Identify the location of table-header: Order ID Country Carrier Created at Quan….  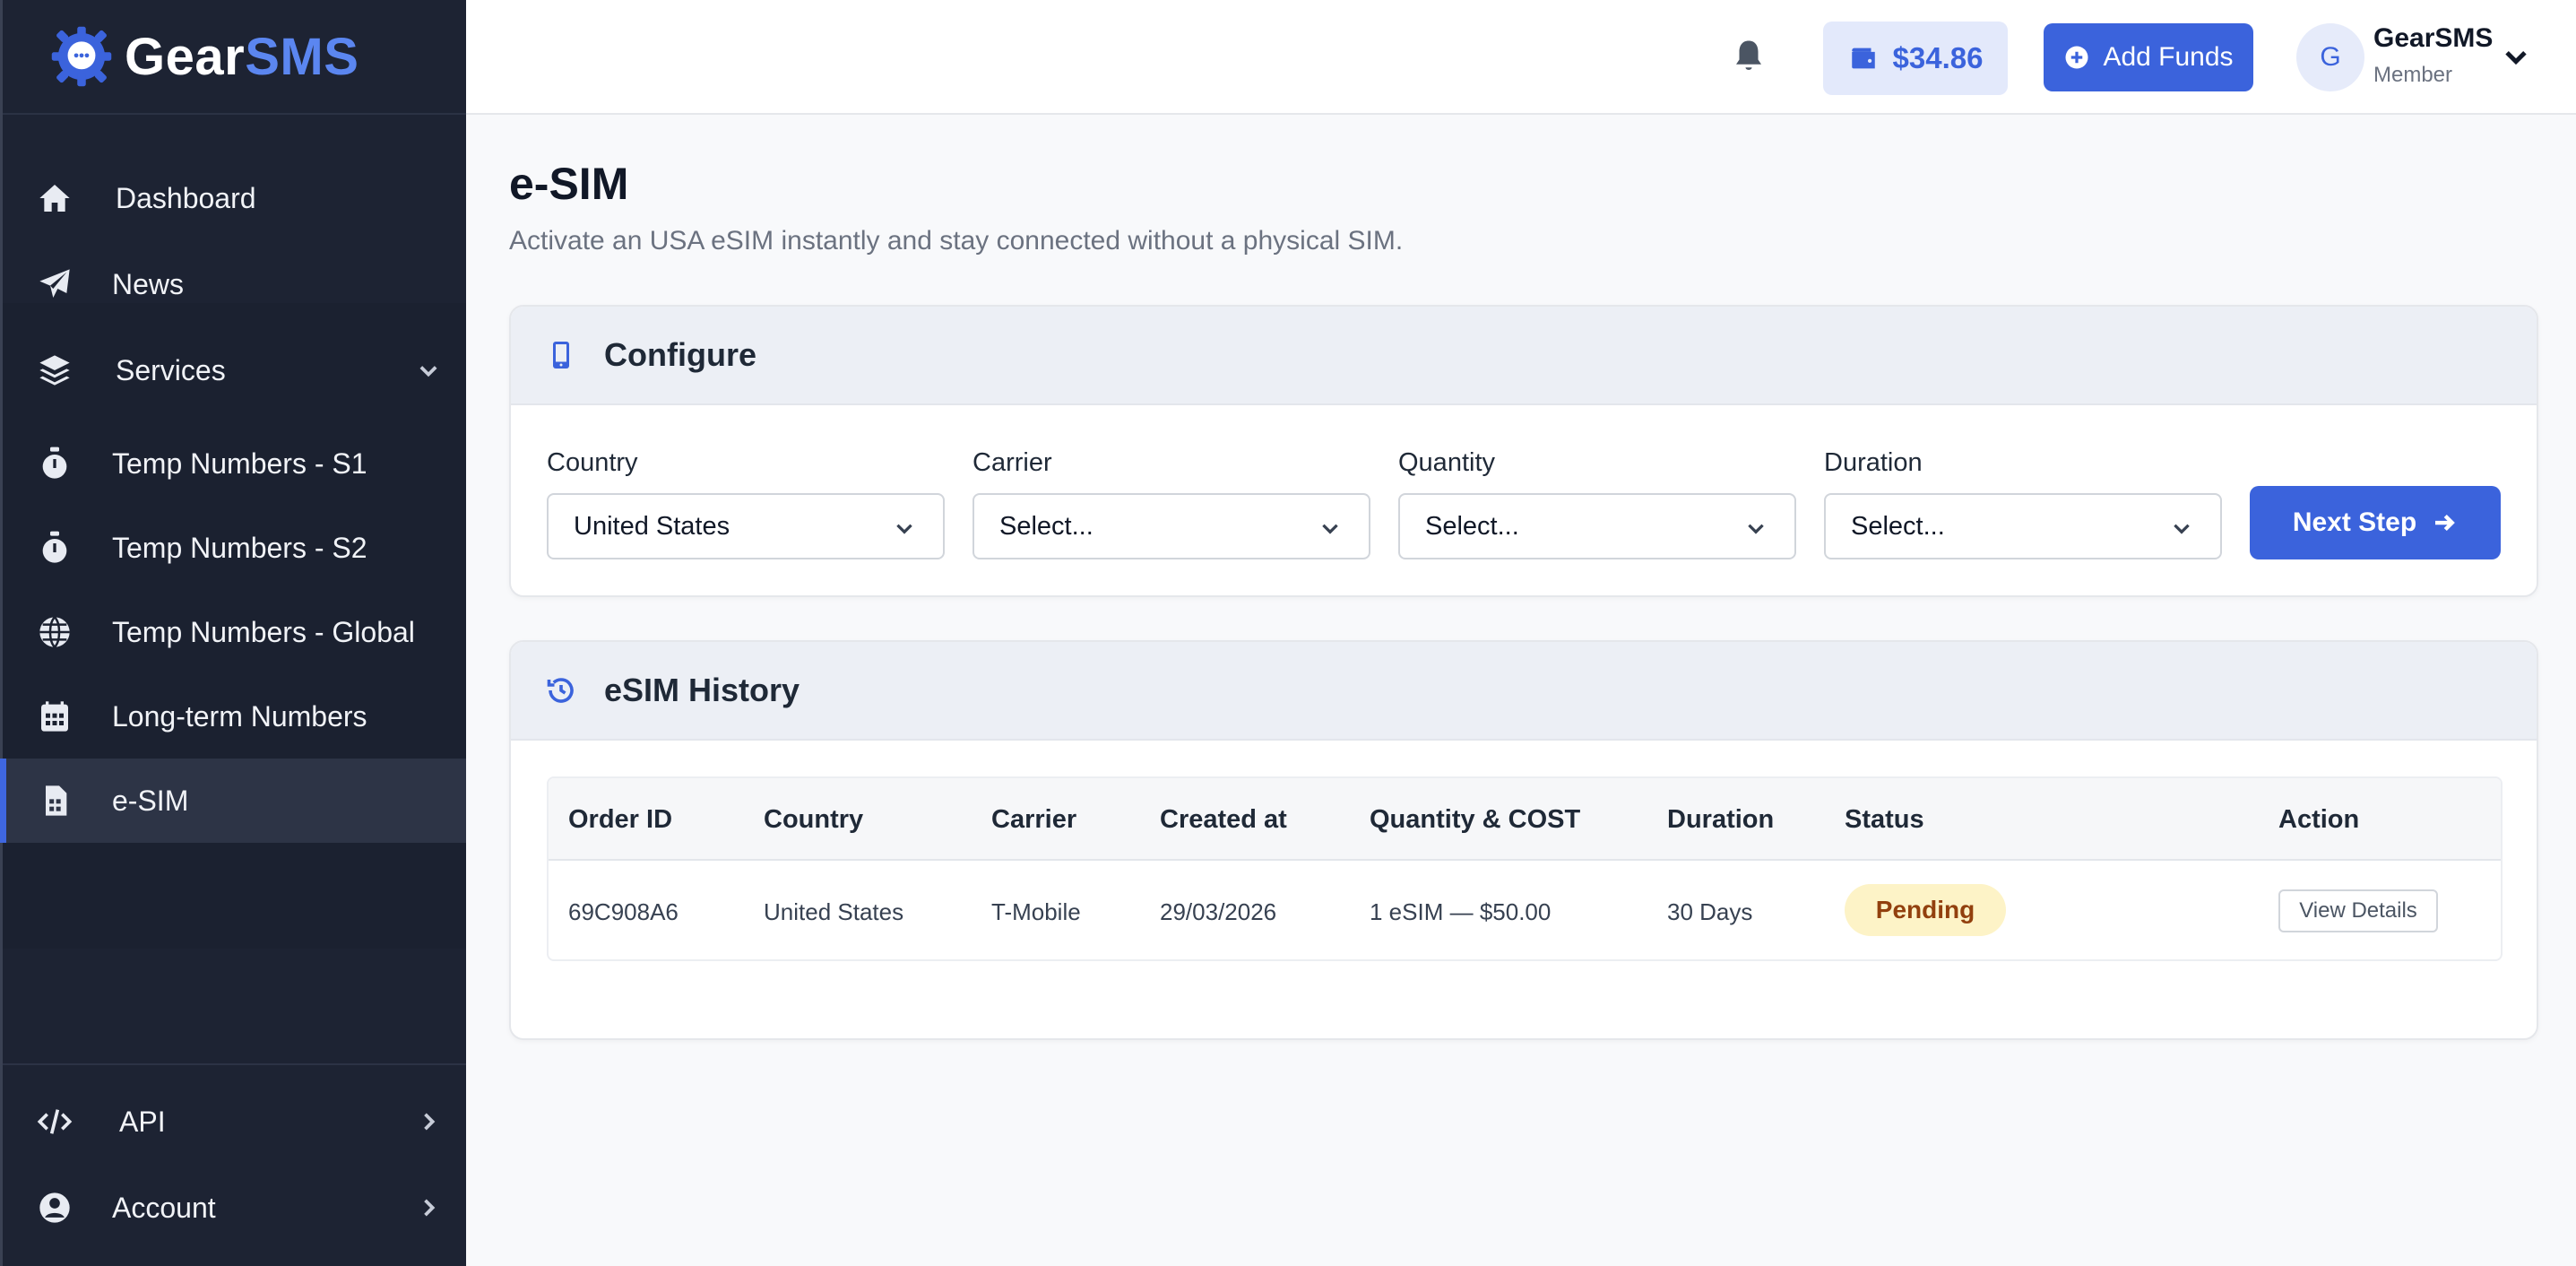
(1525, 819).